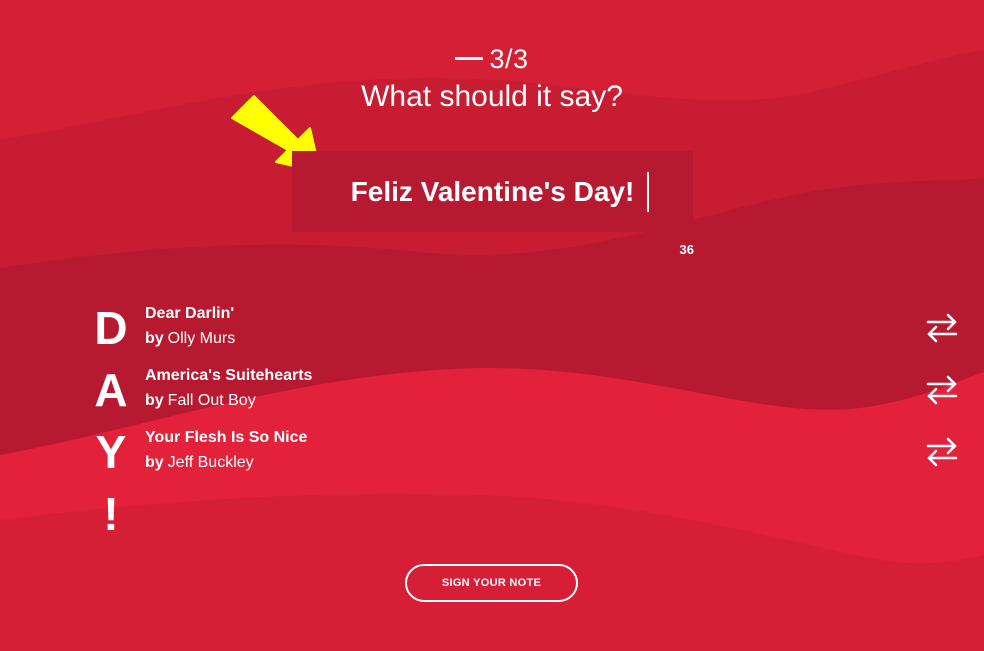 The image size is (984, 651). I want to click on track-artist-line: by Fall Out Boy, so click(200, 401).